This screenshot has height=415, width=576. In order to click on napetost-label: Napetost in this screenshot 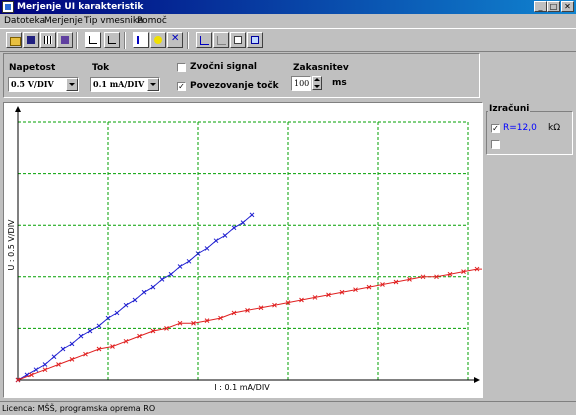, I will do `click(32, 68)`.